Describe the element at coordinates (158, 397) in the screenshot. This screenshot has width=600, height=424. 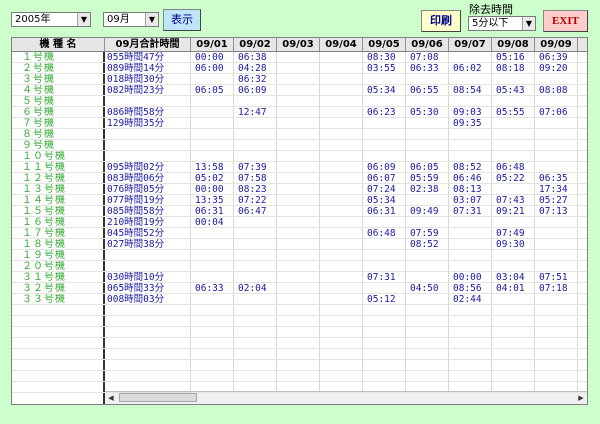
I see `scrollbar-thumb` at that location.